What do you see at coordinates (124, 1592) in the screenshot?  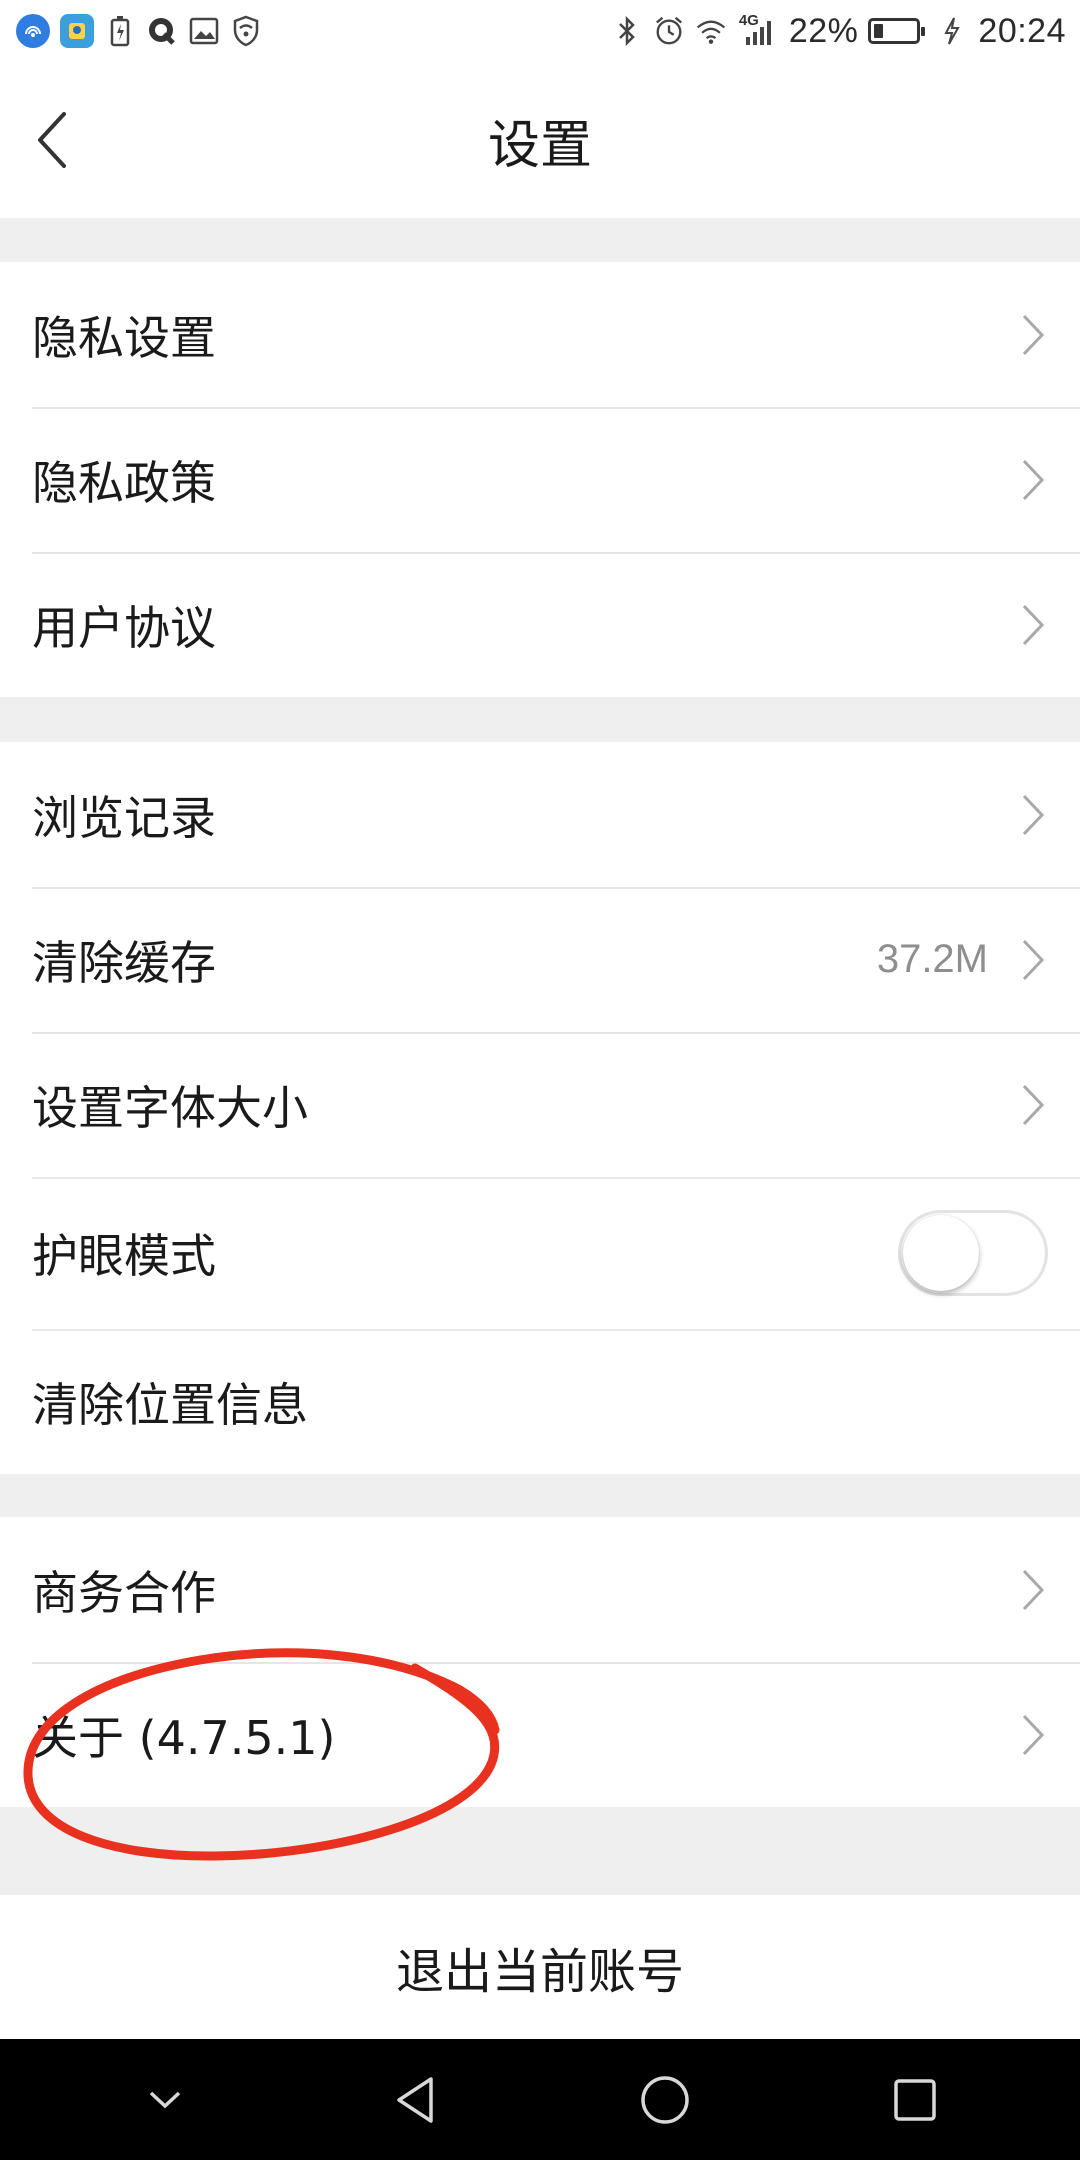 I see `settings-item-label: 商务合作` at bounding box center [124, 1592].